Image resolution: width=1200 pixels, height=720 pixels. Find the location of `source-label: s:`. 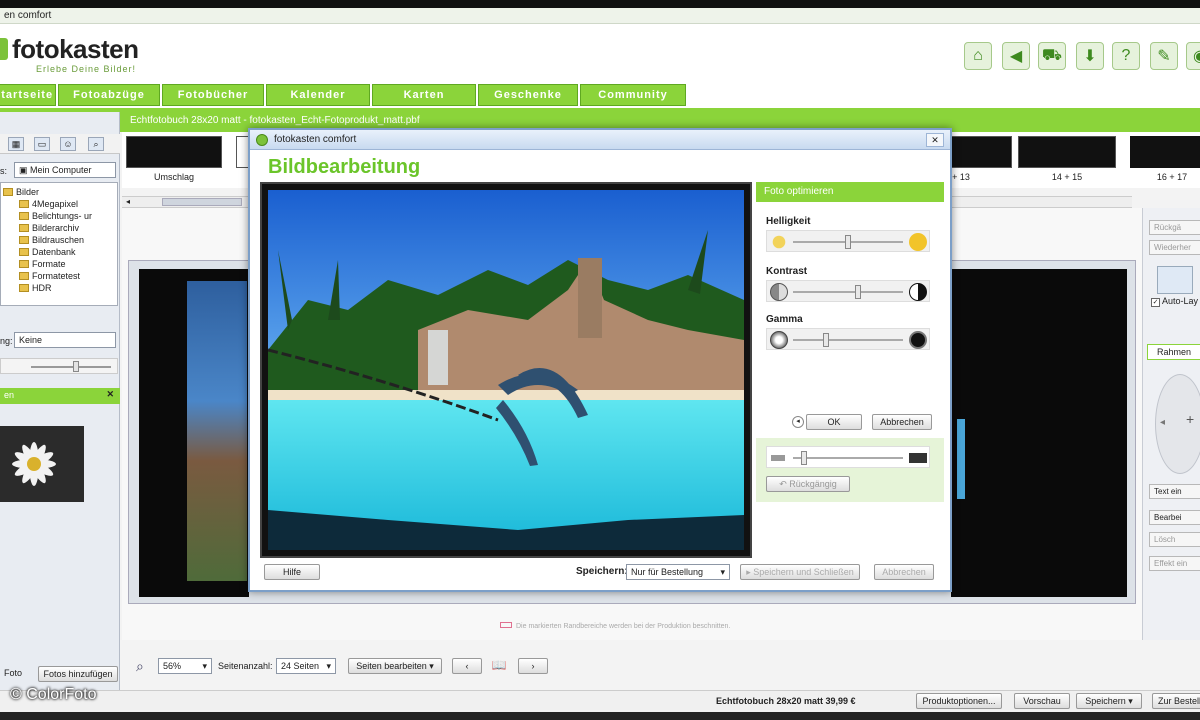

source-label: s: is located at coordinates (4, 171).